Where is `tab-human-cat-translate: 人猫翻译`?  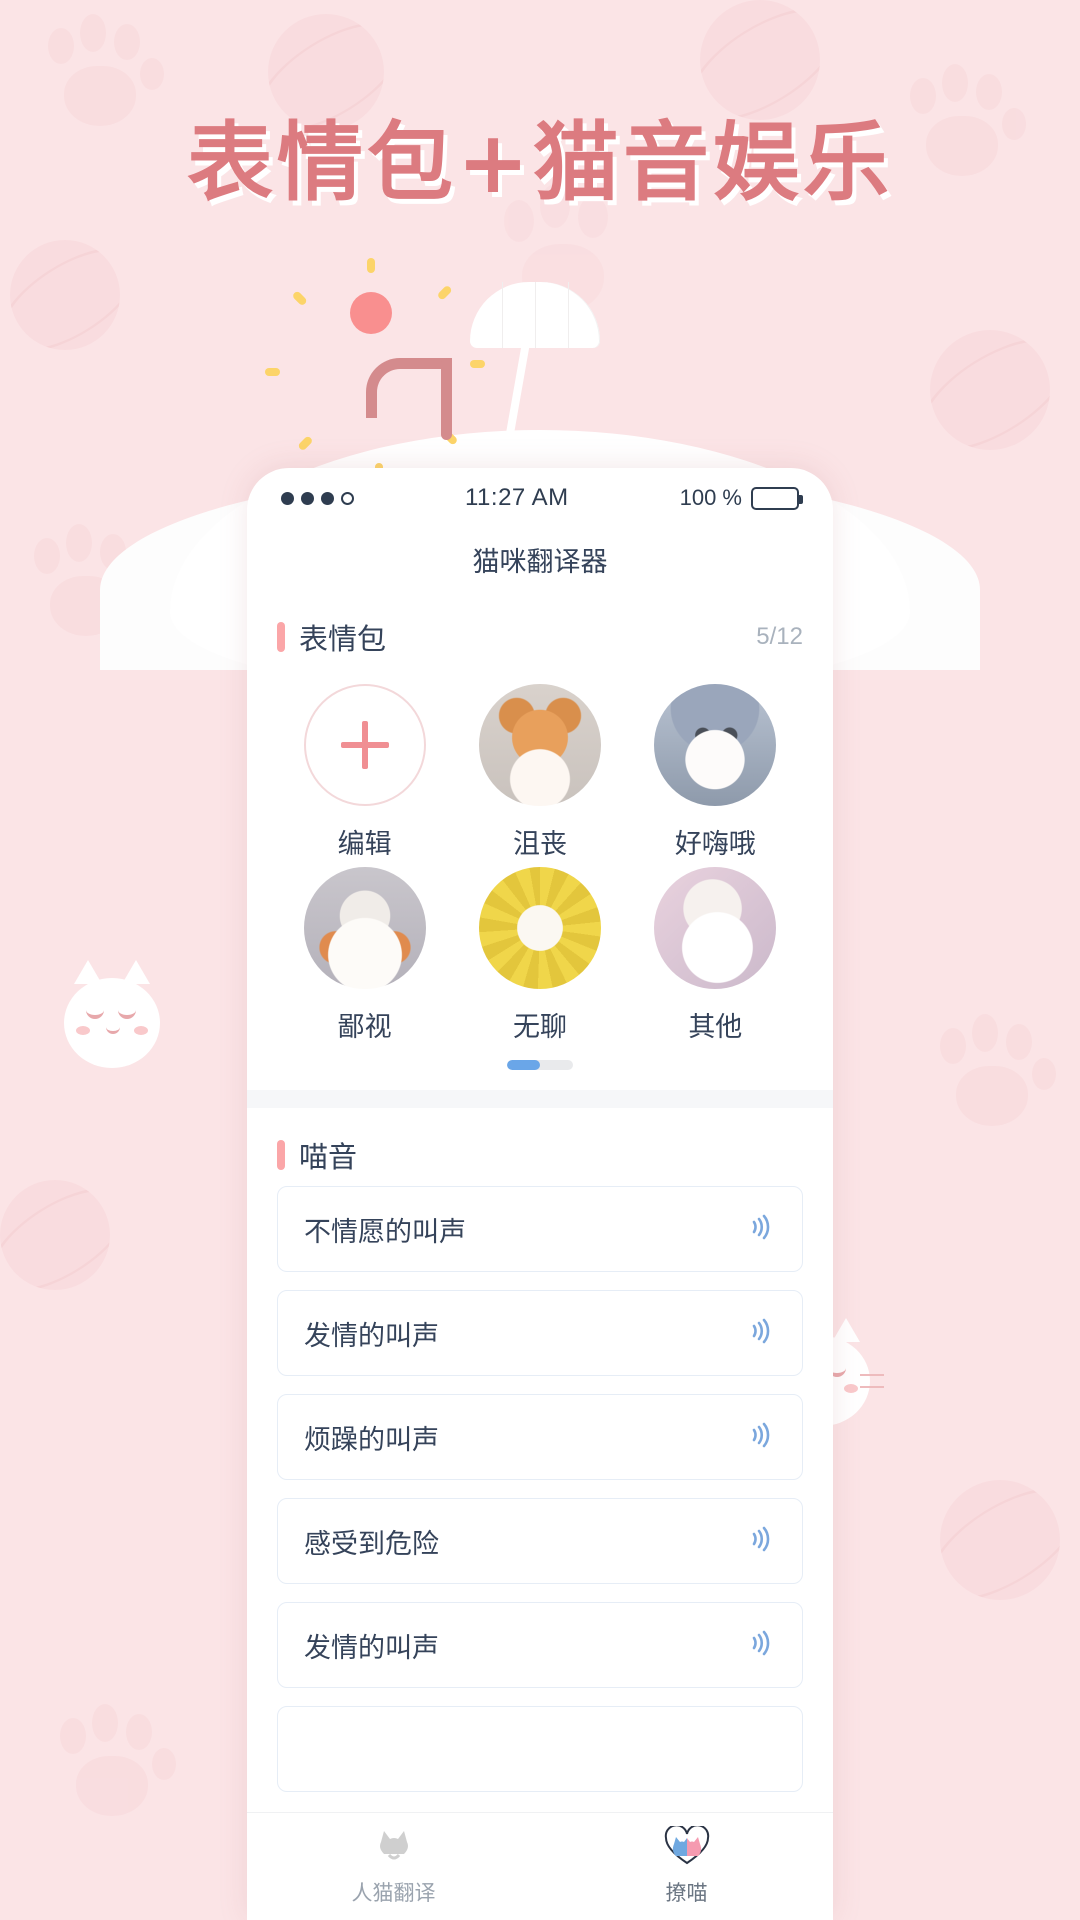 tab-human-cat-translate: 人猫翻译 is located at coordinates (393, 1866).